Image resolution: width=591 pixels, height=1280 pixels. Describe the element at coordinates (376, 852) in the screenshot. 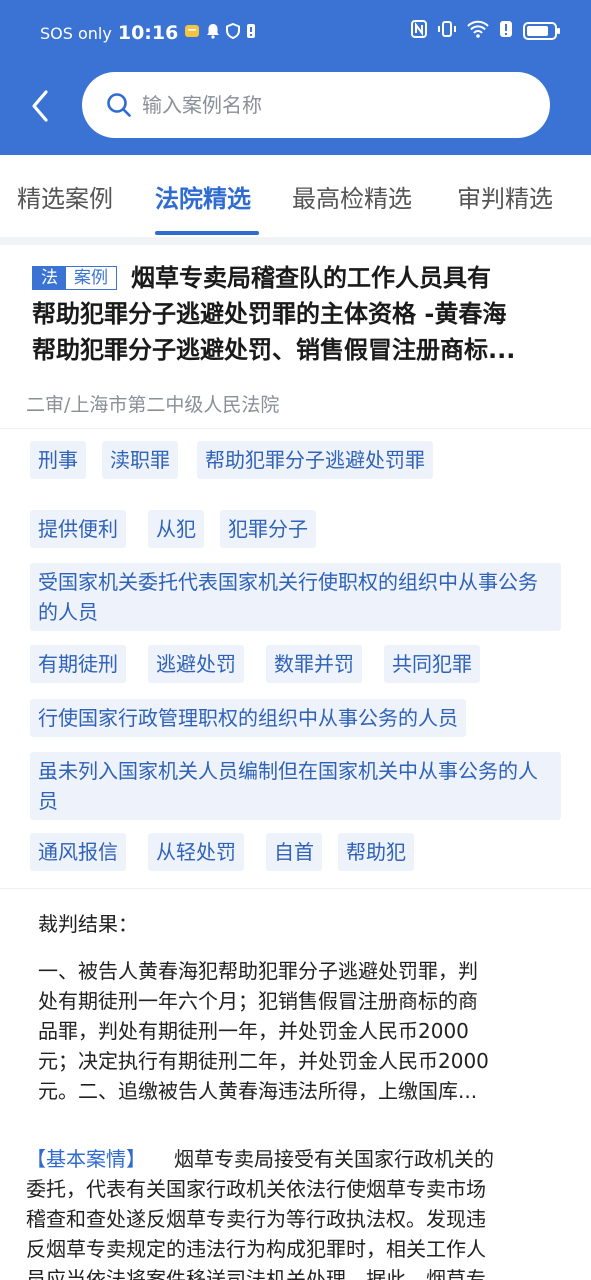

I see `tag: 帮助犯` at that location.